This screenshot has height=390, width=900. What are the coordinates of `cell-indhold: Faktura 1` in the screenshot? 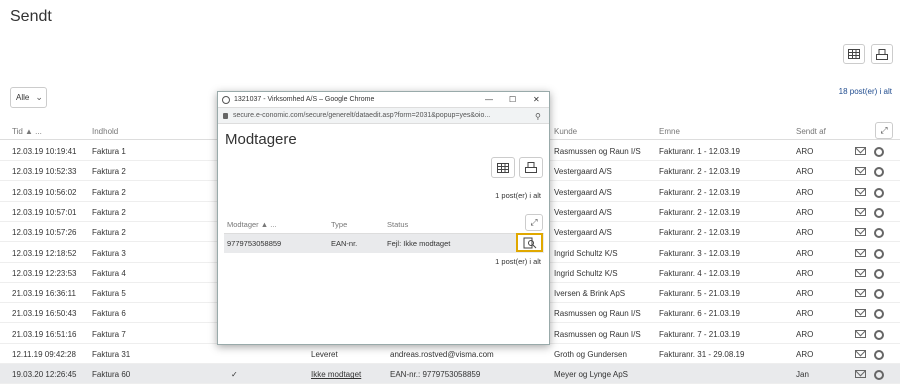 It's located at (109, 151).